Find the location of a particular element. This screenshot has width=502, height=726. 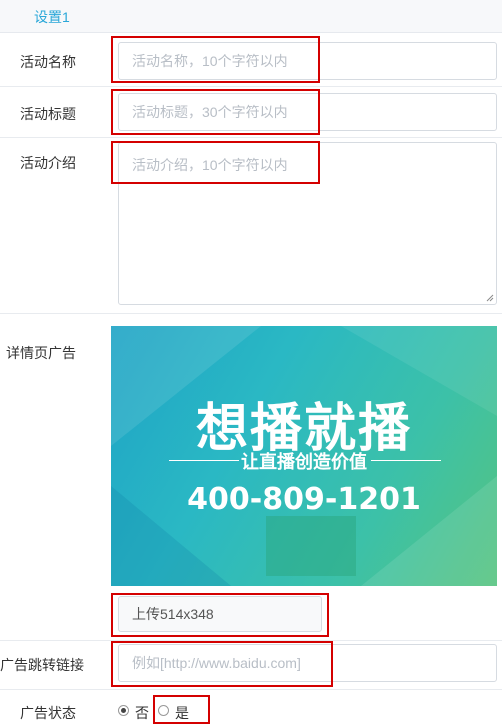

ad-link-label: 广告跳转链接 is located at coordinates (42, 665).